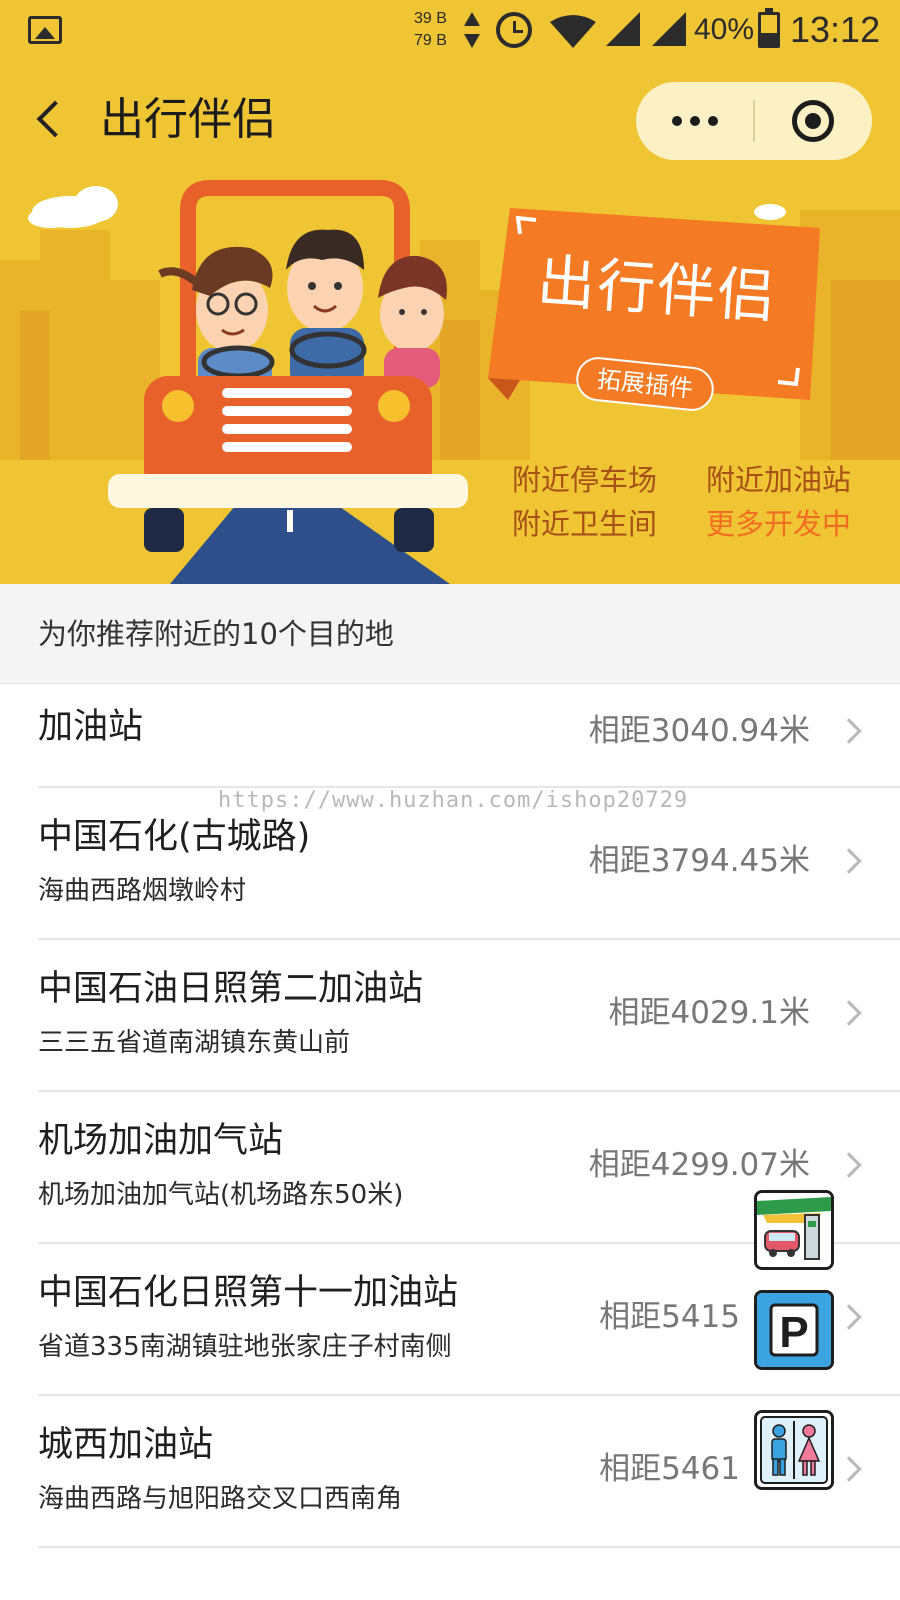 This screenshot has height=1600, width=900. What do you see at coordinates (248, 1293) in the screenshot?
I see `place-name: 中国石化日照第十一加油站` at bounding box center [248, 1293].